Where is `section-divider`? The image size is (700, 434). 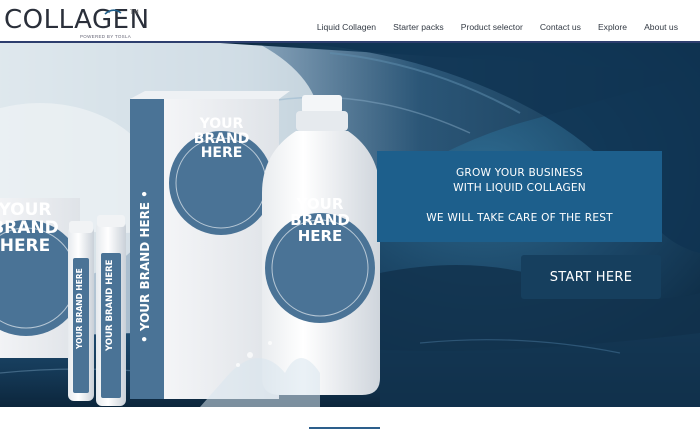
section-divider is located at coordinates (344, 428).